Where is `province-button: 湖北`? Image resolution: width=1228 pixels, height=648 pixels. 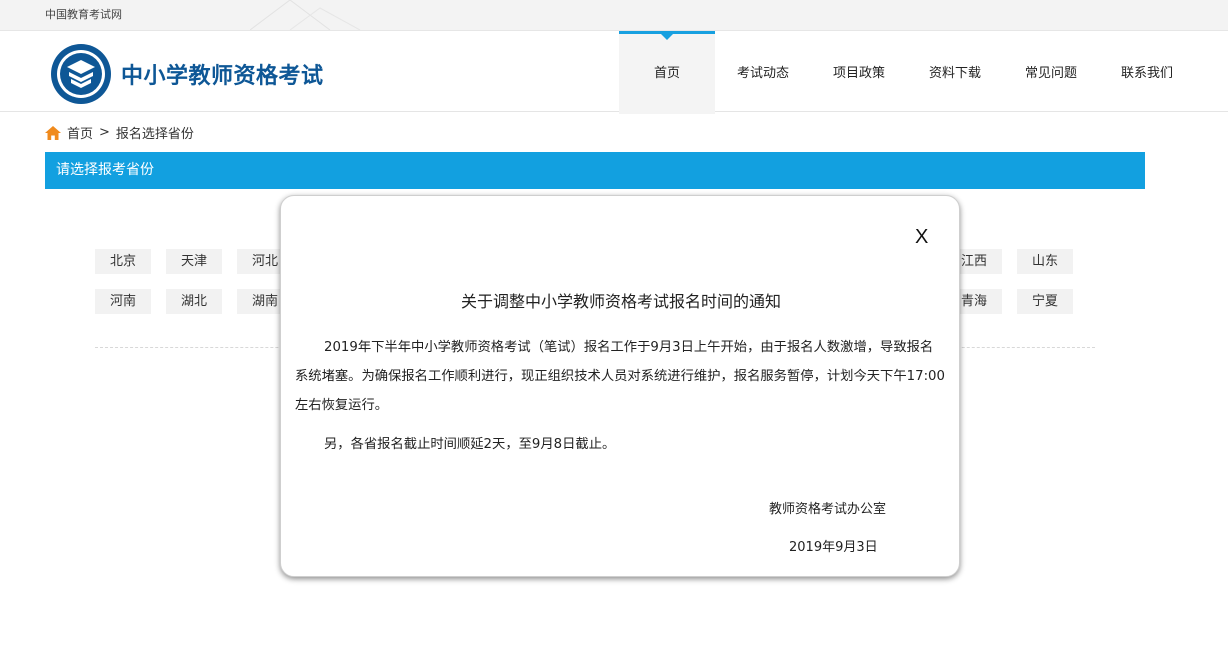
province-button: 湖北 is located at coordinates (194, 301).